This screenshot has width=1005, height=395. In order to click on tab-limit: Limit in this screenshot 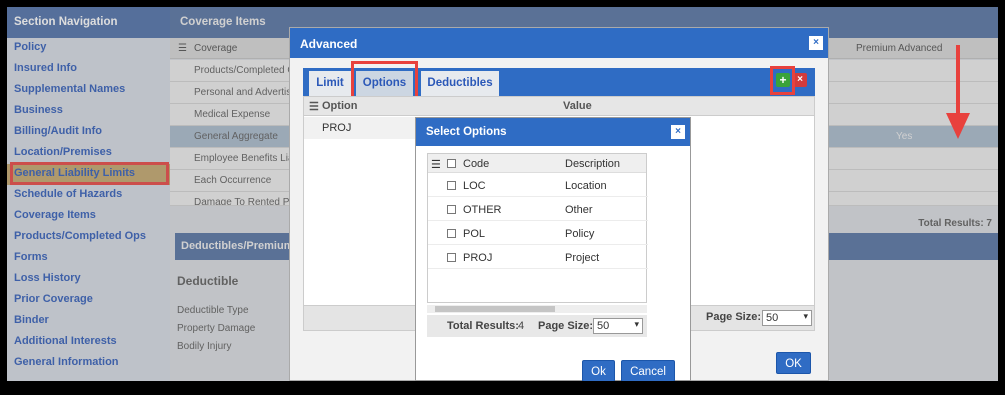, I will do `click(330, 83)`.